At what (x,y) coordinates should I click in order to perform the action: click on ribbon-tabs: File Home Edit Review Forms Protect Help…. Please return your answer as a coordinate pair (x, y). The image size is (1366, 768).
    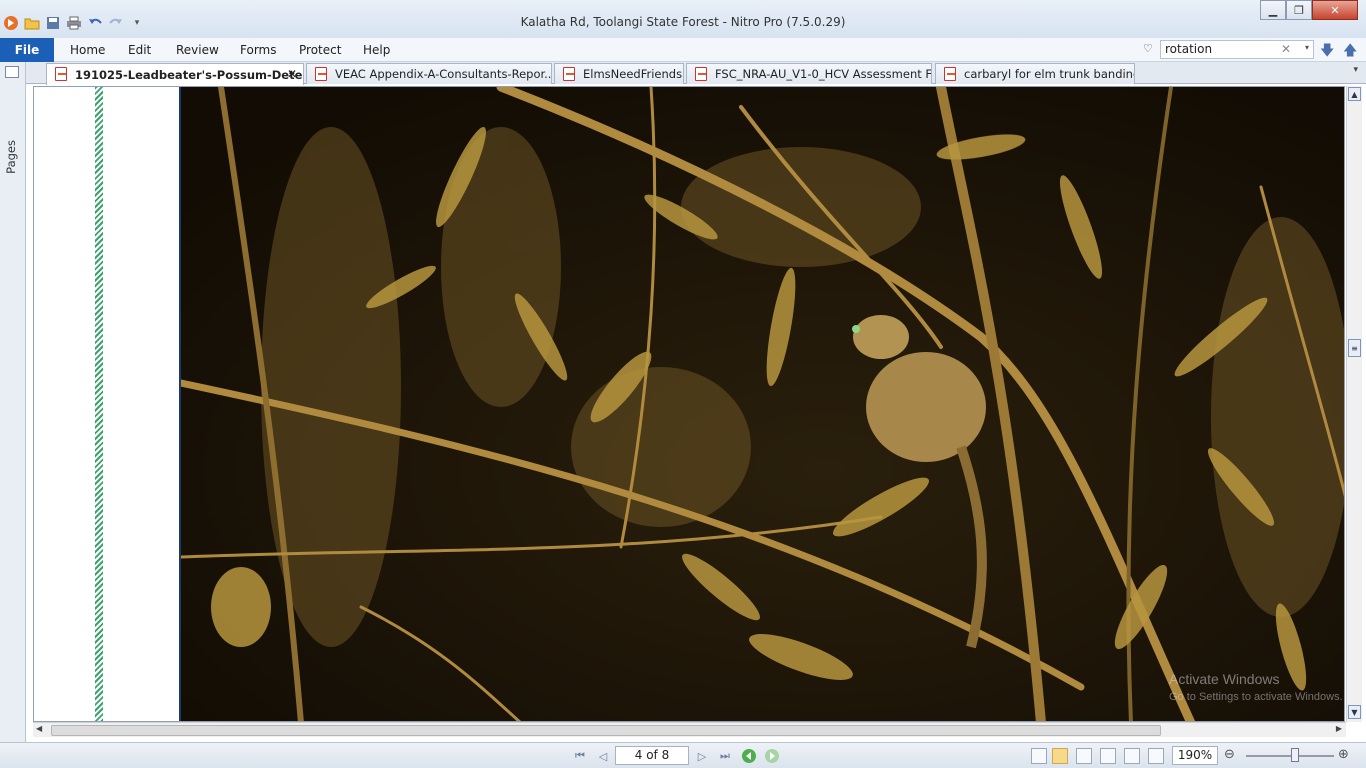
    Looking at the image, I should click on (683, 50).